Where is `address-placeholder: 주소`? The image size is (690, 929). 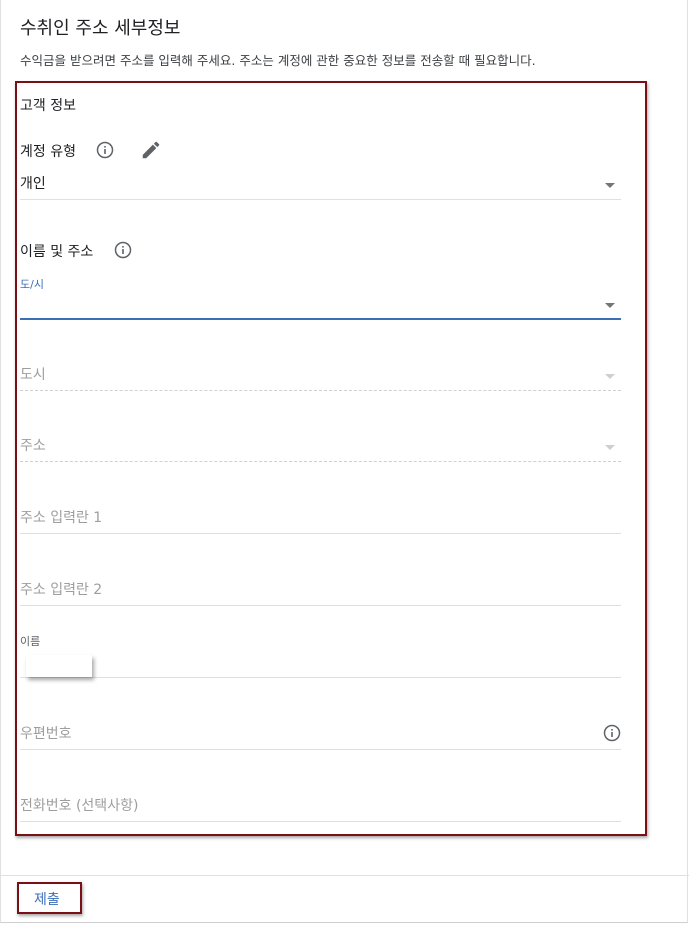 address-placeholder: 주소 is located at coordinates (33, 446).